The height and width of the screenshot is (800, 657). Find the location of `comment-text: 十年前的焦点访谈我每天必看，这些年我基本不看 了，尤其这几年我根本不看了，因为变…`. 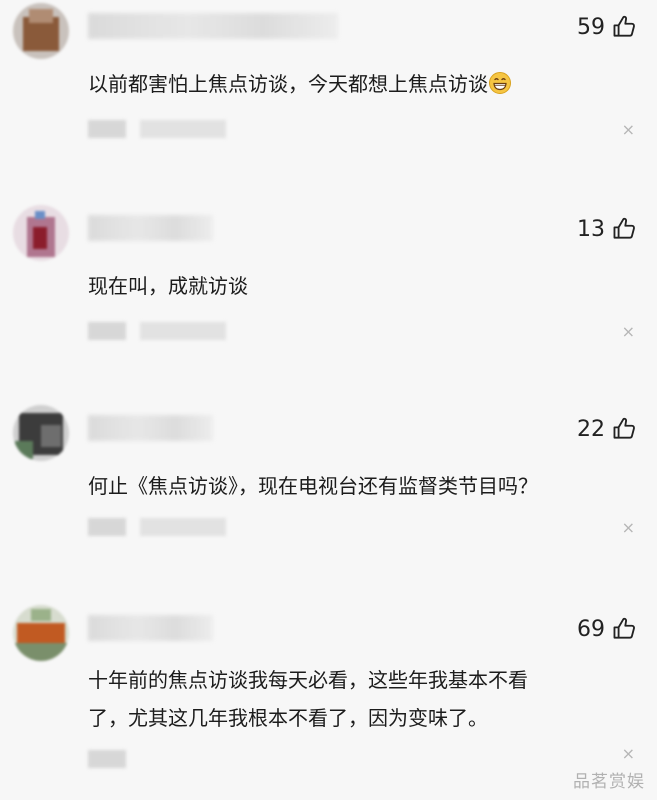

comment-text: 十年前的焦点访谈我每天必看，这些年我基本不看 了，尤其这几年我根本不看了，因为变… is located at coordinates (308, 699).